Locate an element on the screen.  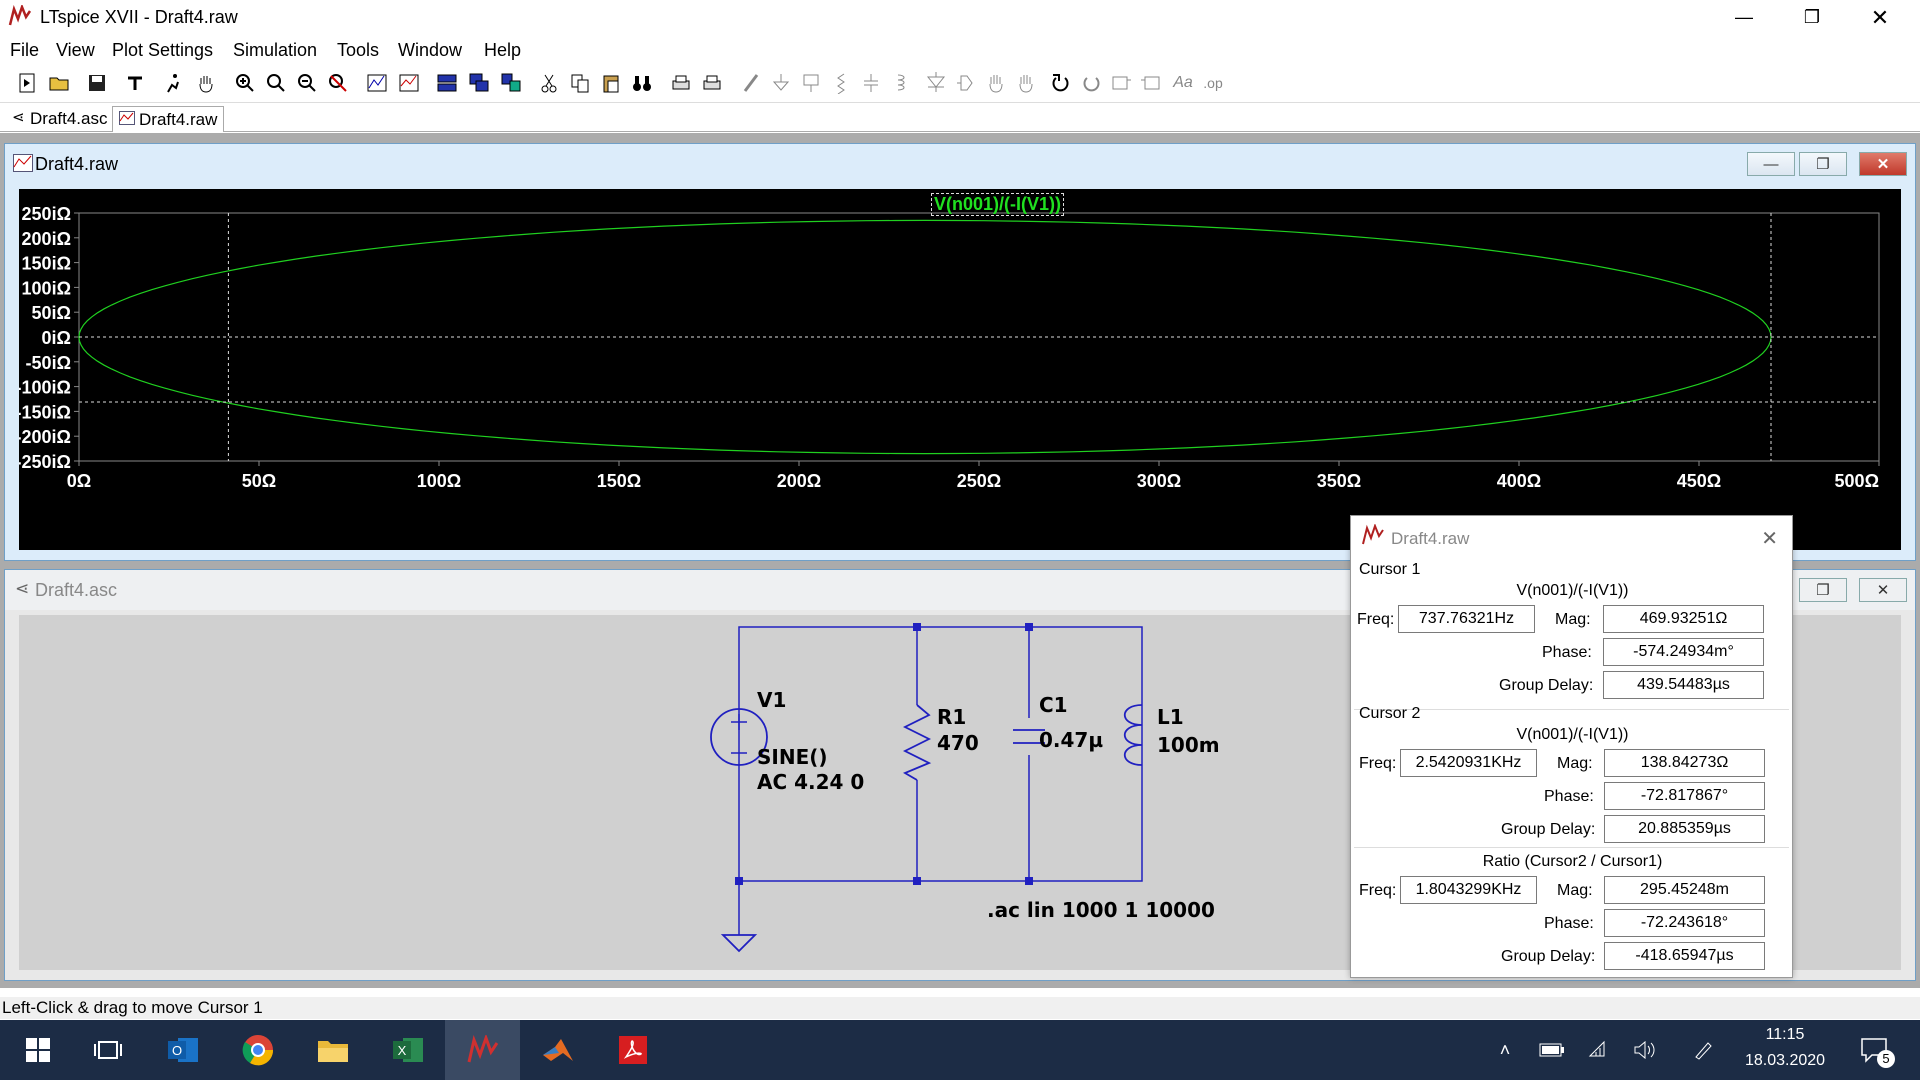
ratio-group-delay-field: -418.65947µs is located at coordinates (1684, 956).